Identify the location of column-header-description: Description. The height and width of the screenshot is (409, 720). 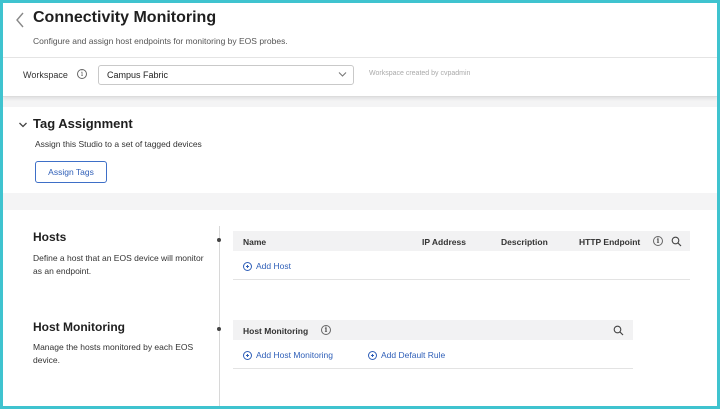
(524, 242).